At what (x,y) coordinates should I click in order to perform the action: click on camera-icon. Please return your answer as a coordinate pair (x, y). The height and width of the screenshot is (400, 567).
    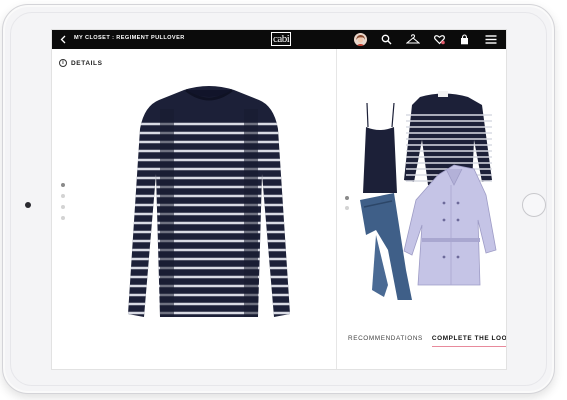
    Looking at the image, I should click on (28, 205).